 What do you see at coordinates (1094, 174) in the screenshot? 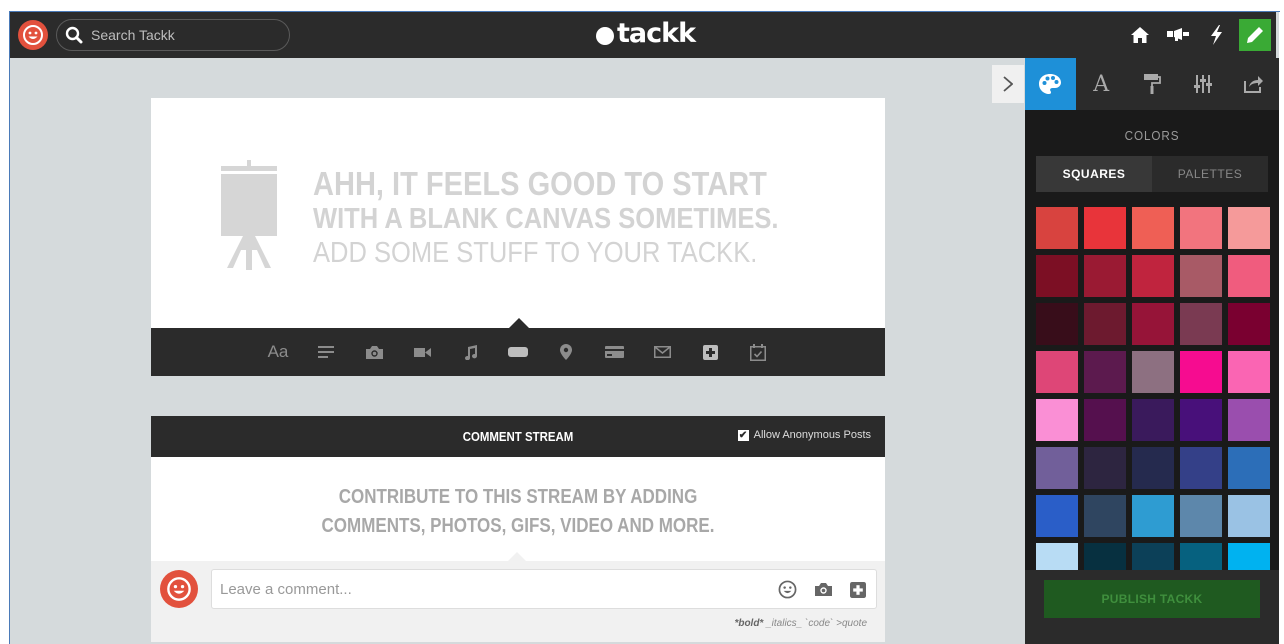
I see `squares-toggle: SQUARES` at bounding box center [1094, 174].